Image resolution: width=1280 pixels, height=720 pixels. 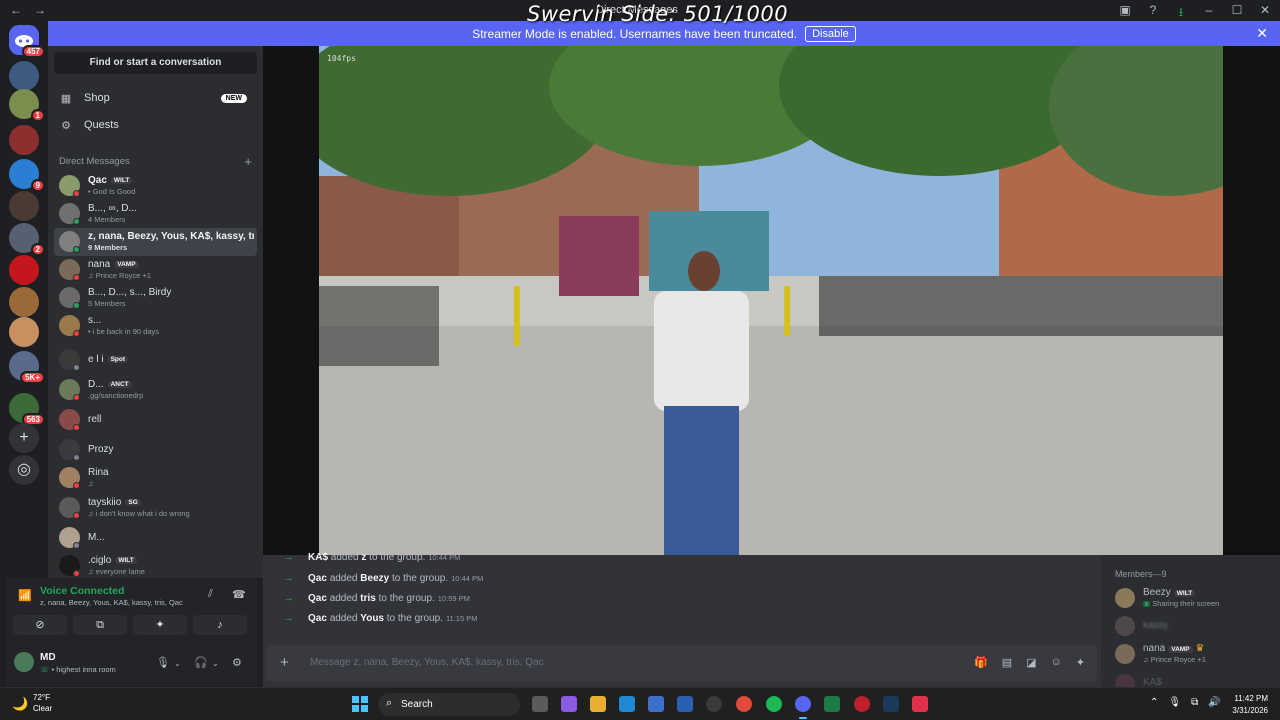 What do you see at coordinates (284, 662) in the screenshot?
I see `upload-plus-icon: +` at bounding box center [284, 662].